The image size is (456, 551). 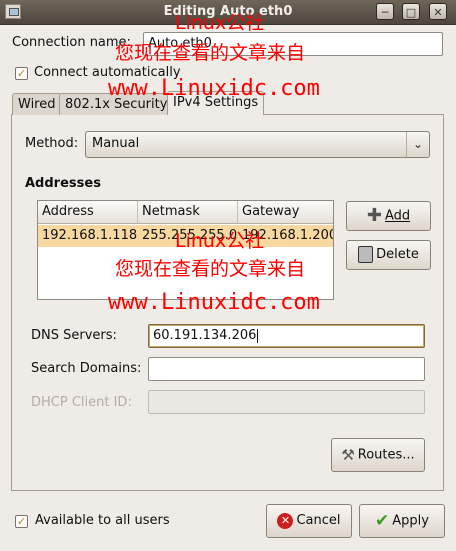 I want to click on gateway-cell: 192.168.1.200, so click(x=285, y=236).